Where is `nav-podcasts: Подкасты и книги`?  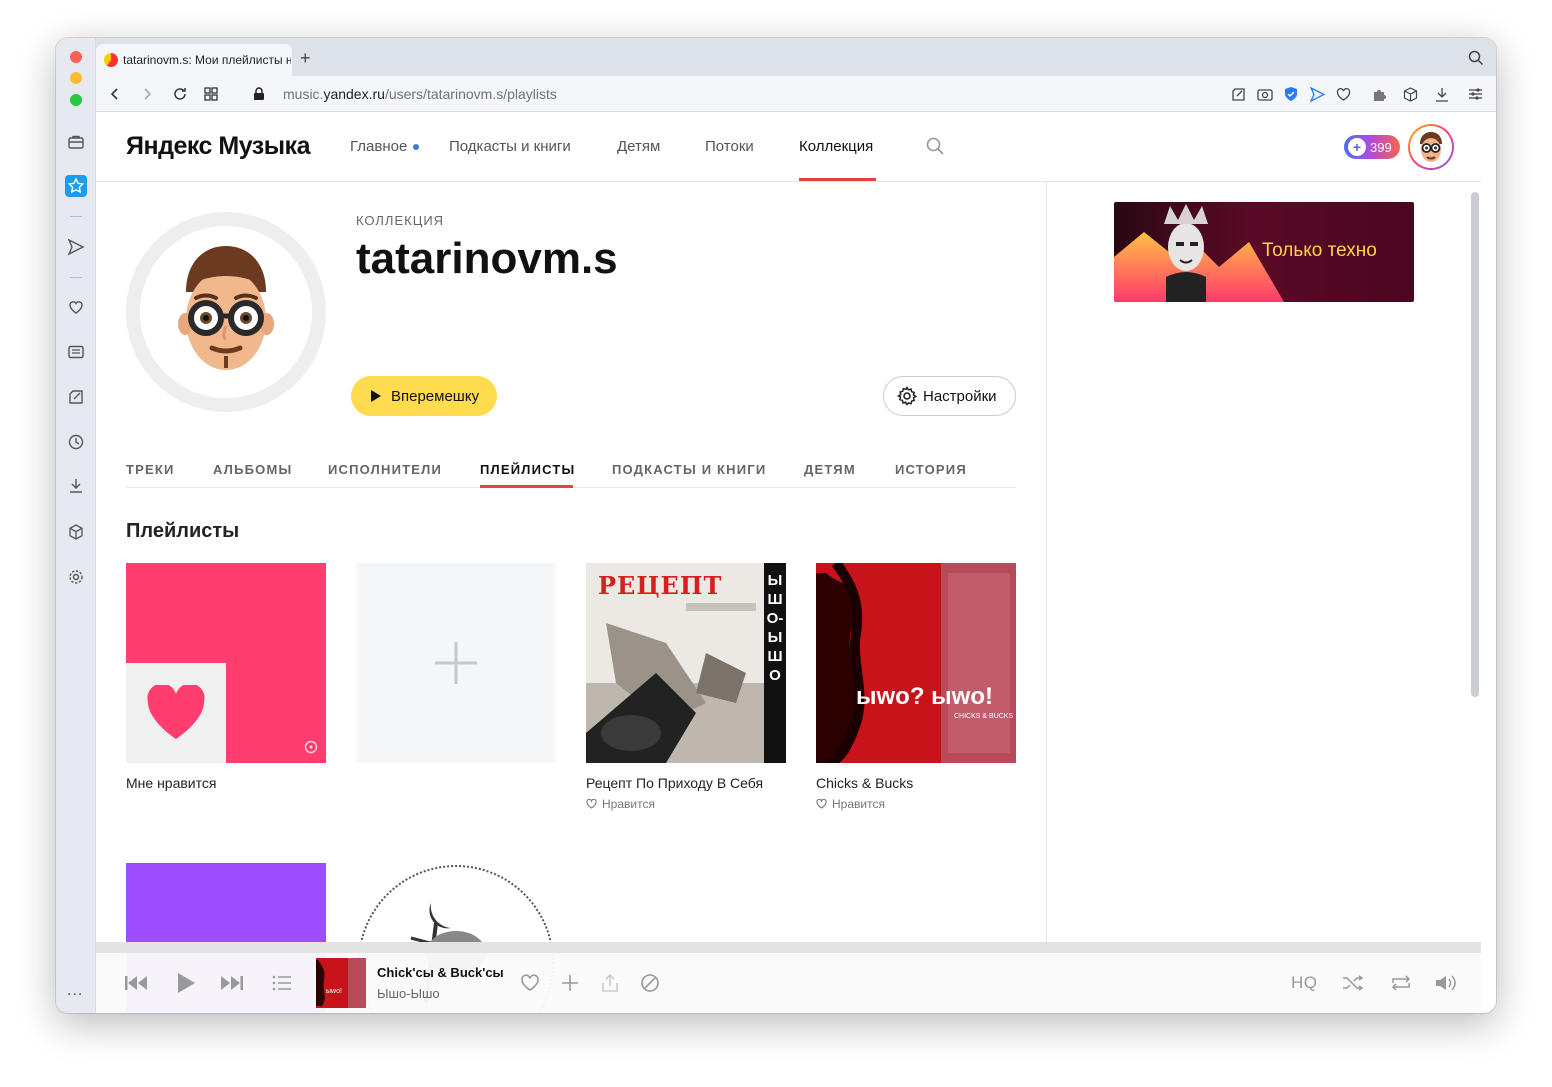
nav-podcasts: Подкасты и книги is located at coordinates (510, 146).